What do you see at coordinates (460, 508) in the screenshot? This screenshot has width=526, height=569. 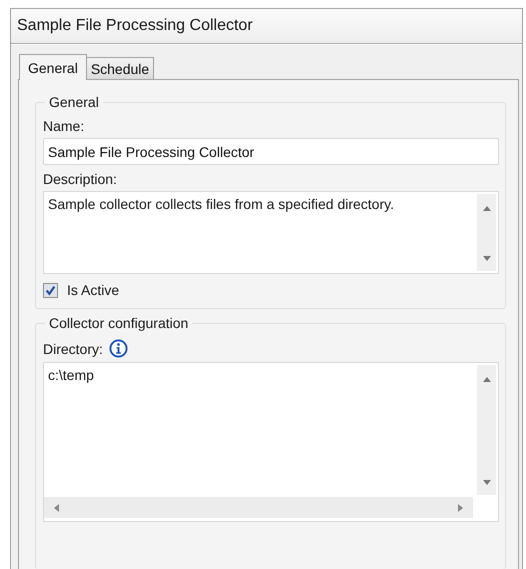 I see `scroll-right-icon` at bounding box center [460, 508].